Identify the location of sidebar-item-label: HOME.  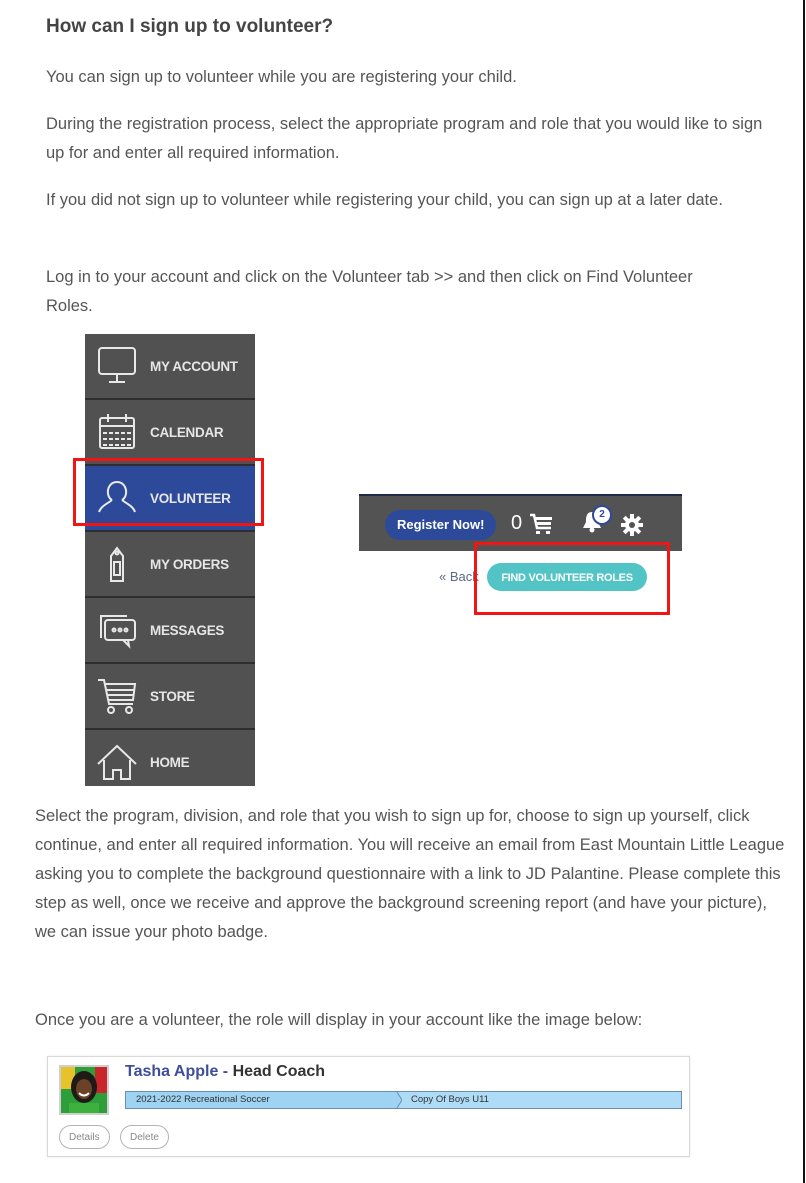
(170, 762).